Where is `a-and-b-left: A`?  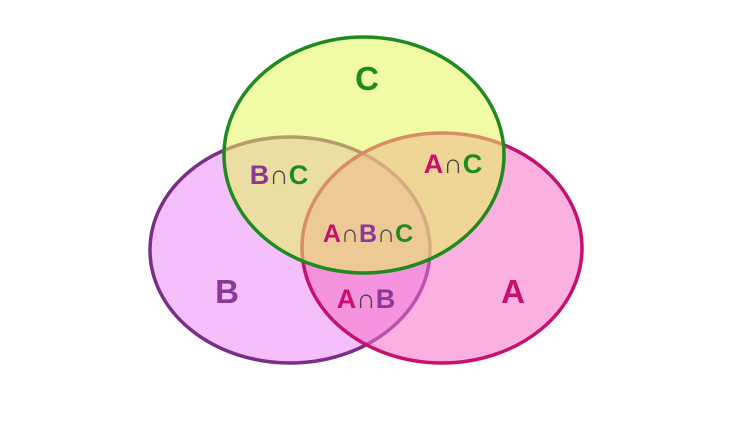
a-and-b-left: A is located at coordinates (347, 299).